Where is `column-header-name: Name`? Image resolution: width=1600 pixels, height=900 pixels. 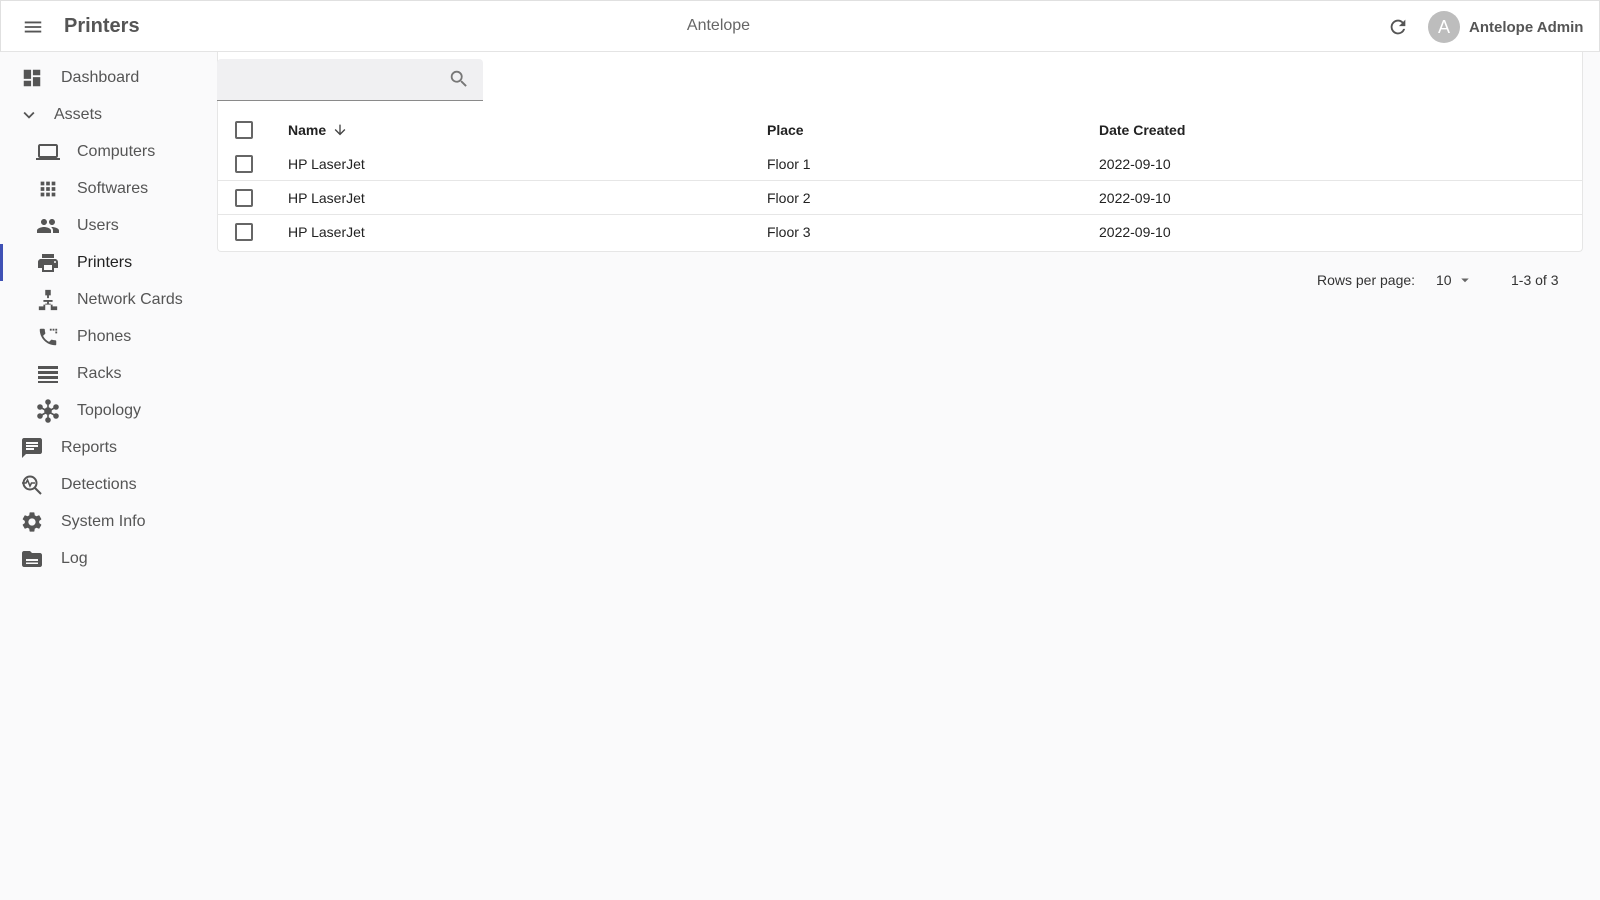
column-header-name: Name is located at coordinates (318, 130).